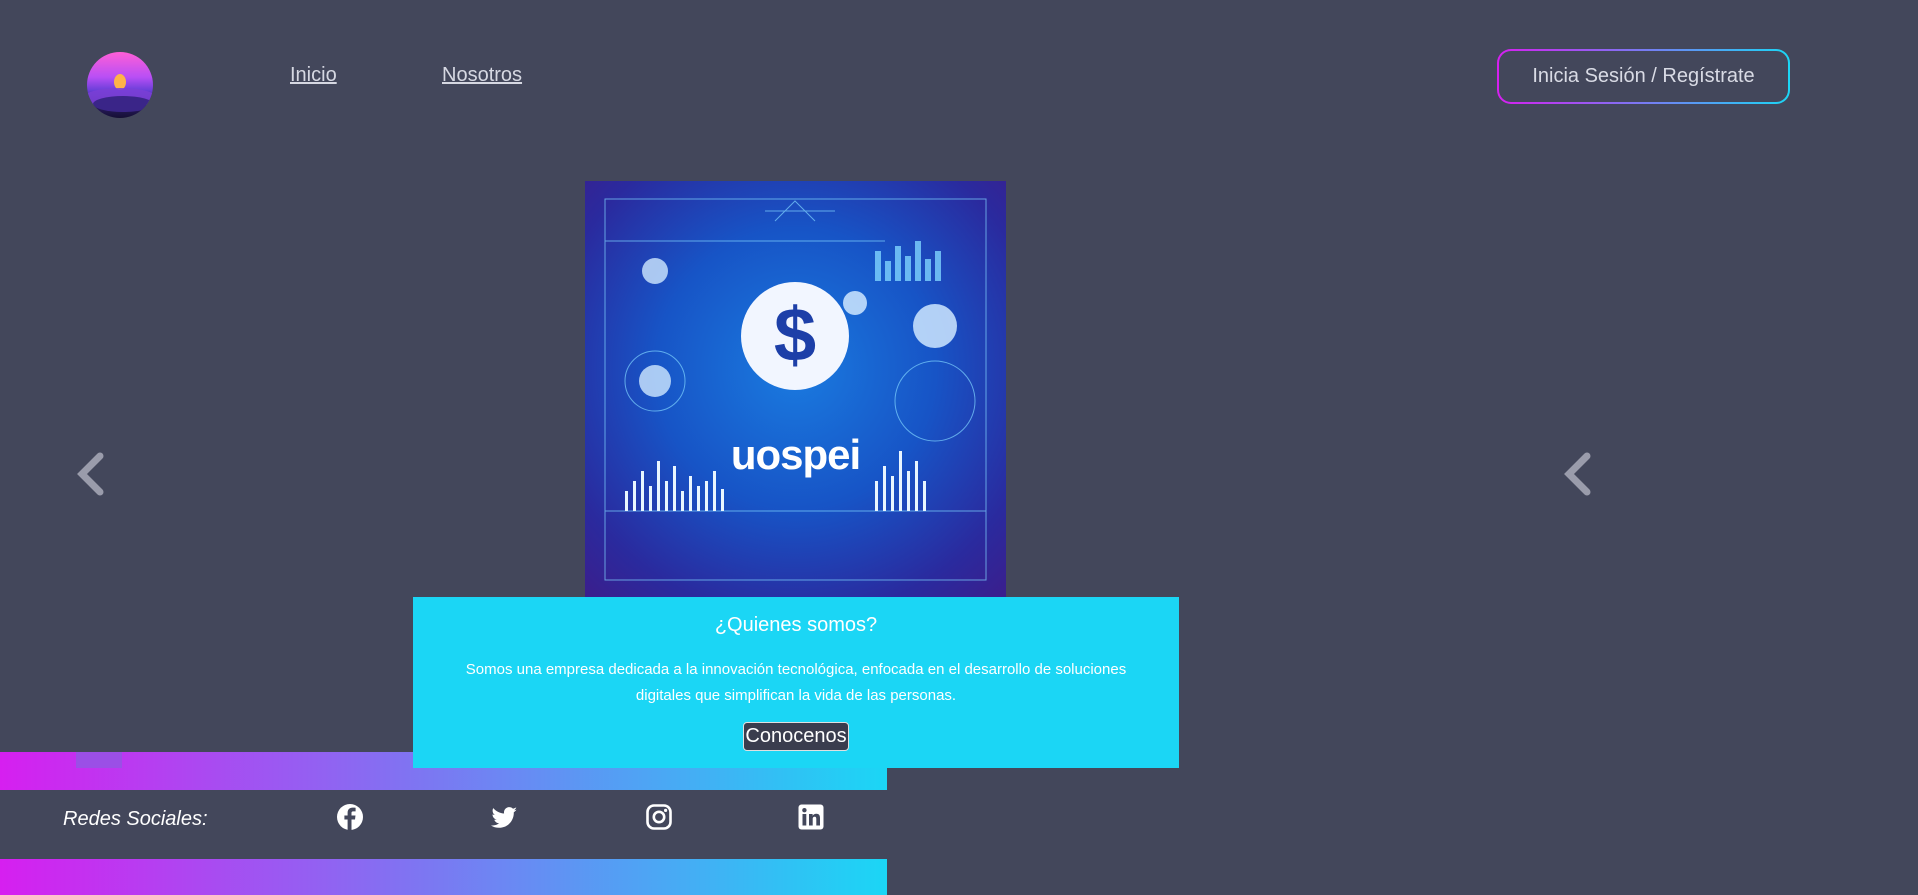  What do you see at coordinates (796, 625) in the screenshot?
I see `about-title: ¿Quienes somos?` at bounding box center [796, 625].